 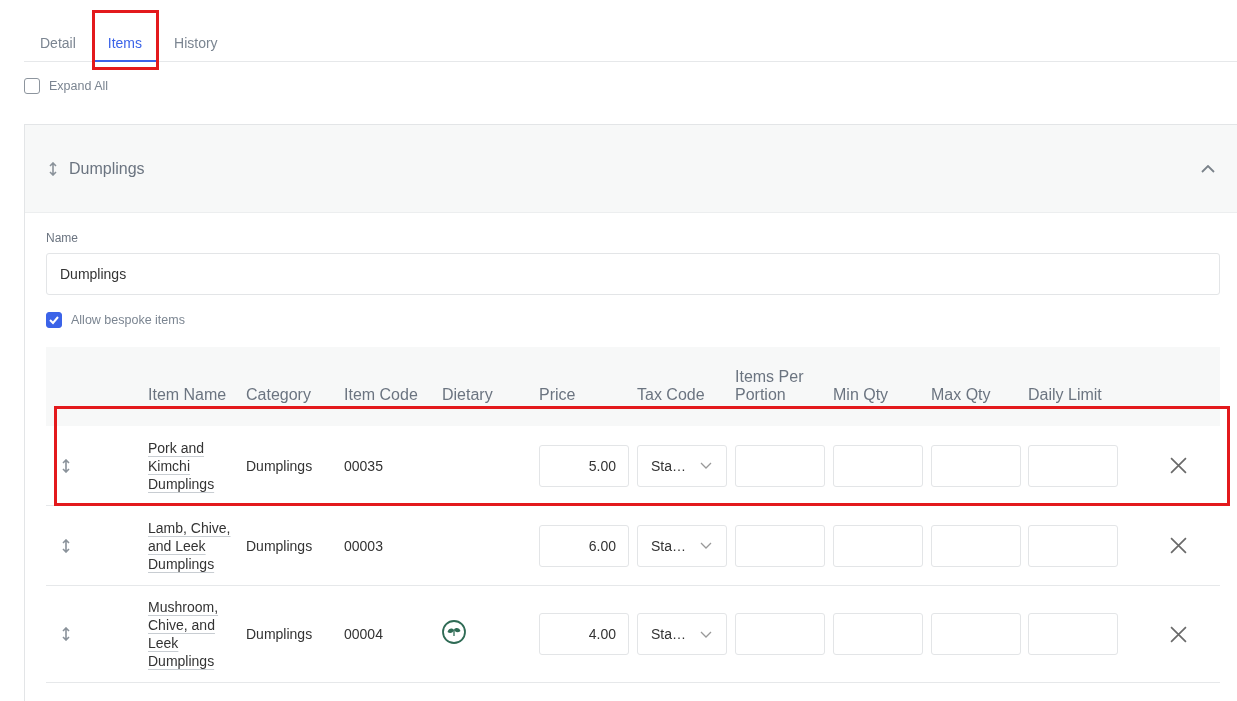 What do you see at coordinates (381, 395) in the screenshot?
I see `column-header: Item Code` at bounding box center [381, 395].